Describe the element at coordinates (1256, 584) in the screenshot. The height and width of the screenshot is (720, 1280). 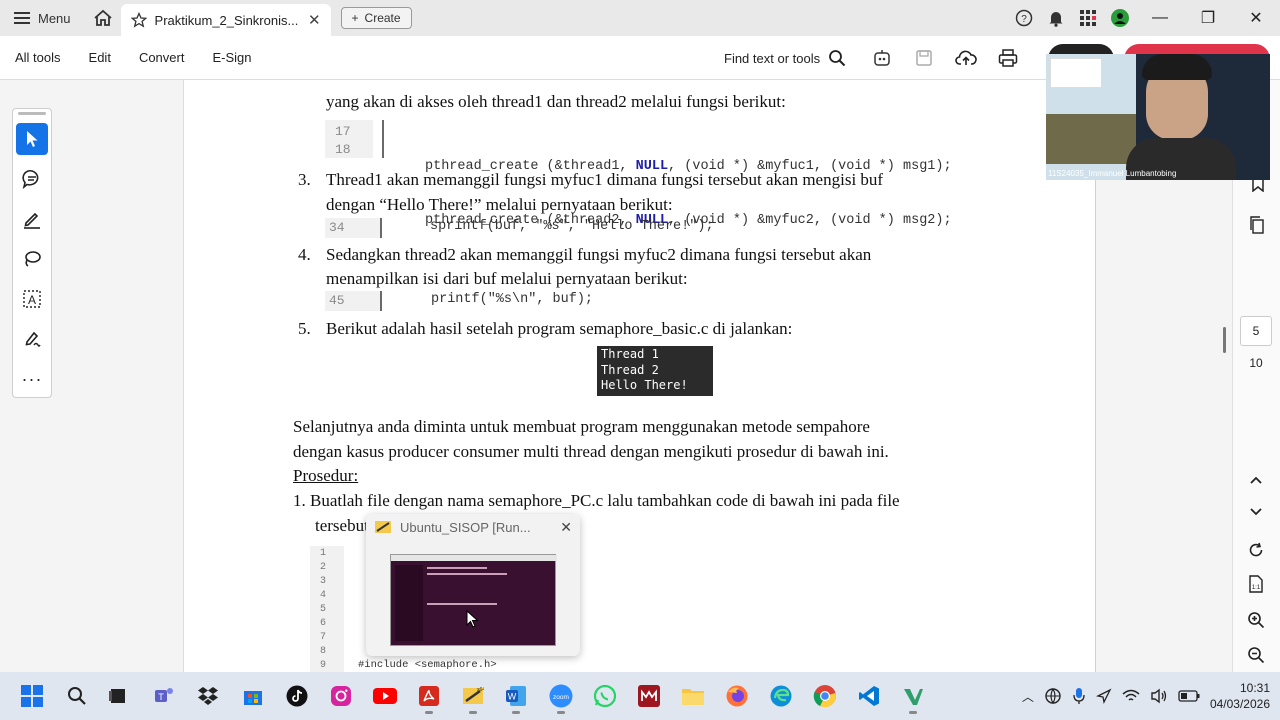
I see `actual-size-icon: 1:1` at that location.